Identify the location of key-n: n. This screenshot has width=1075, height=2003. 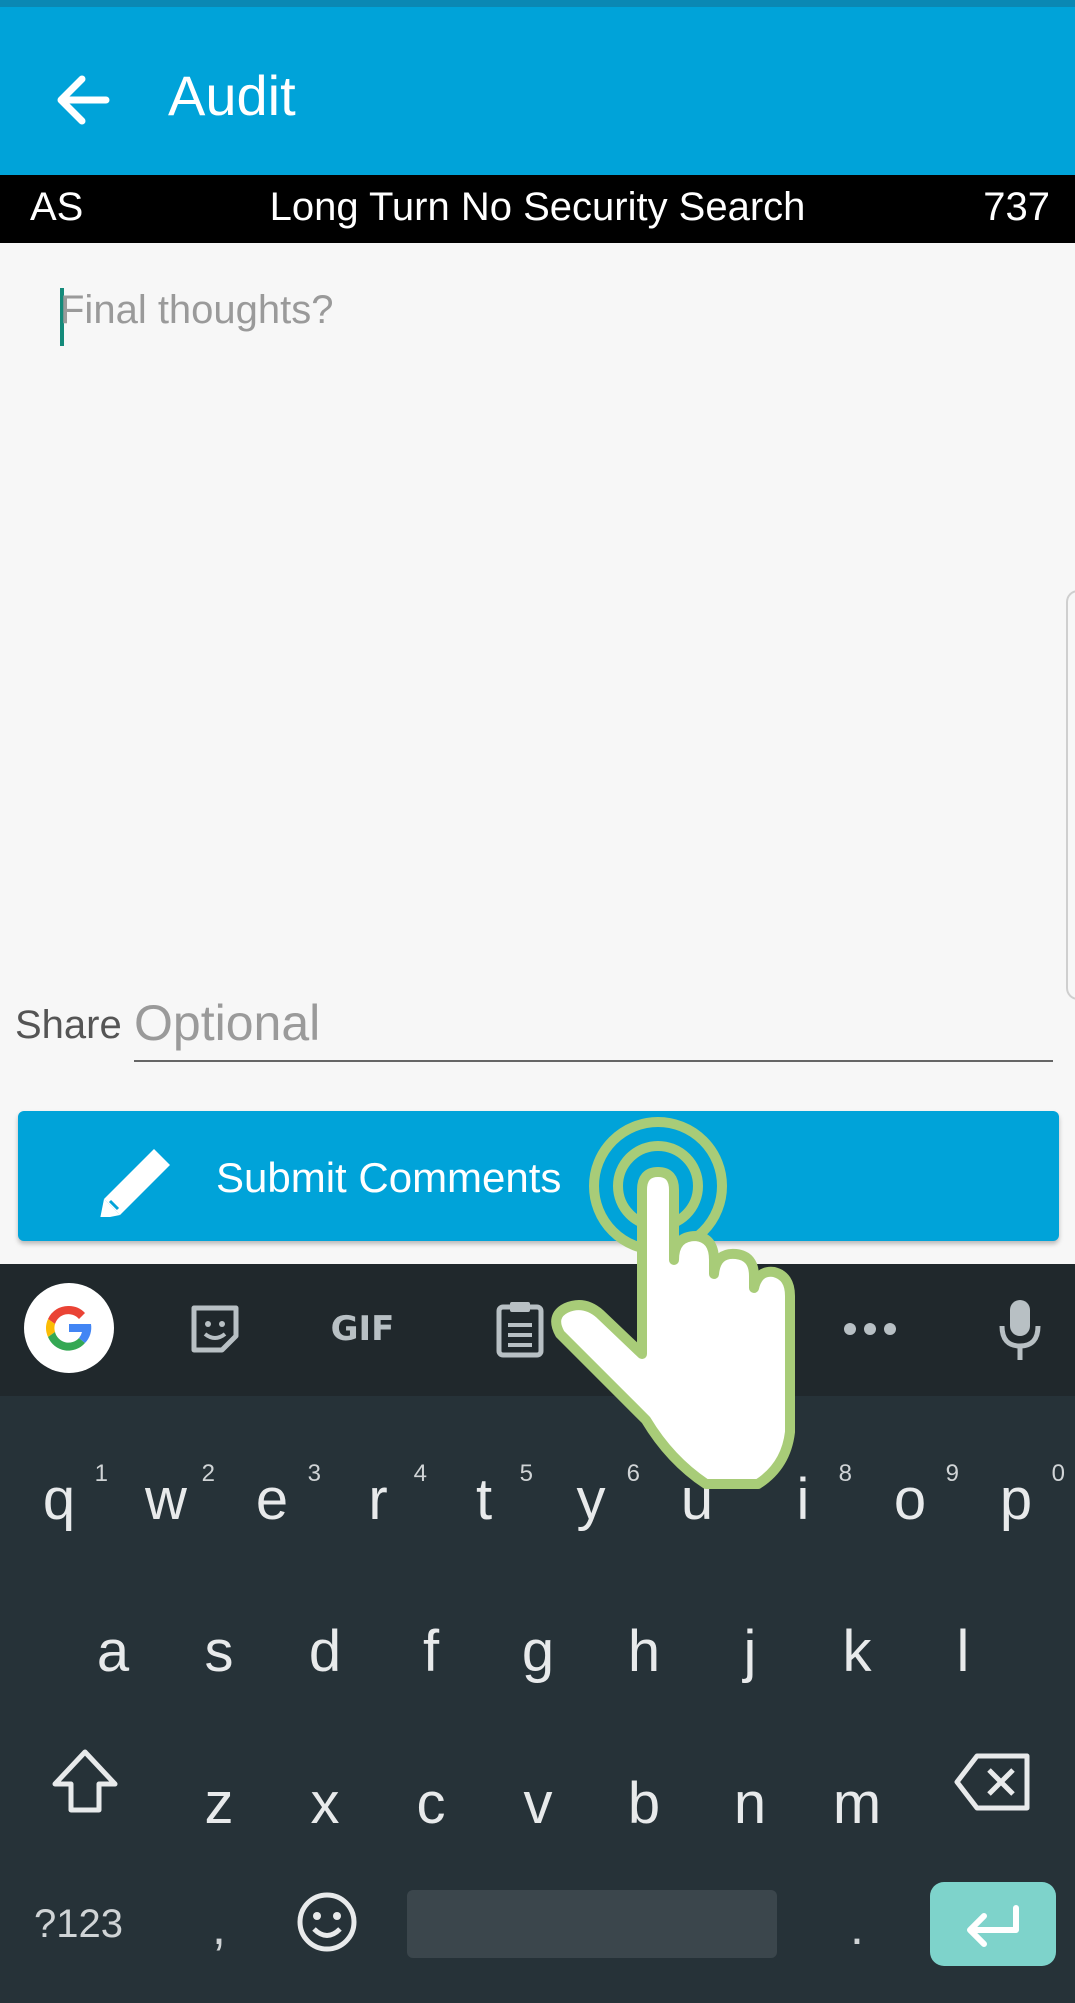
(750, 1803).